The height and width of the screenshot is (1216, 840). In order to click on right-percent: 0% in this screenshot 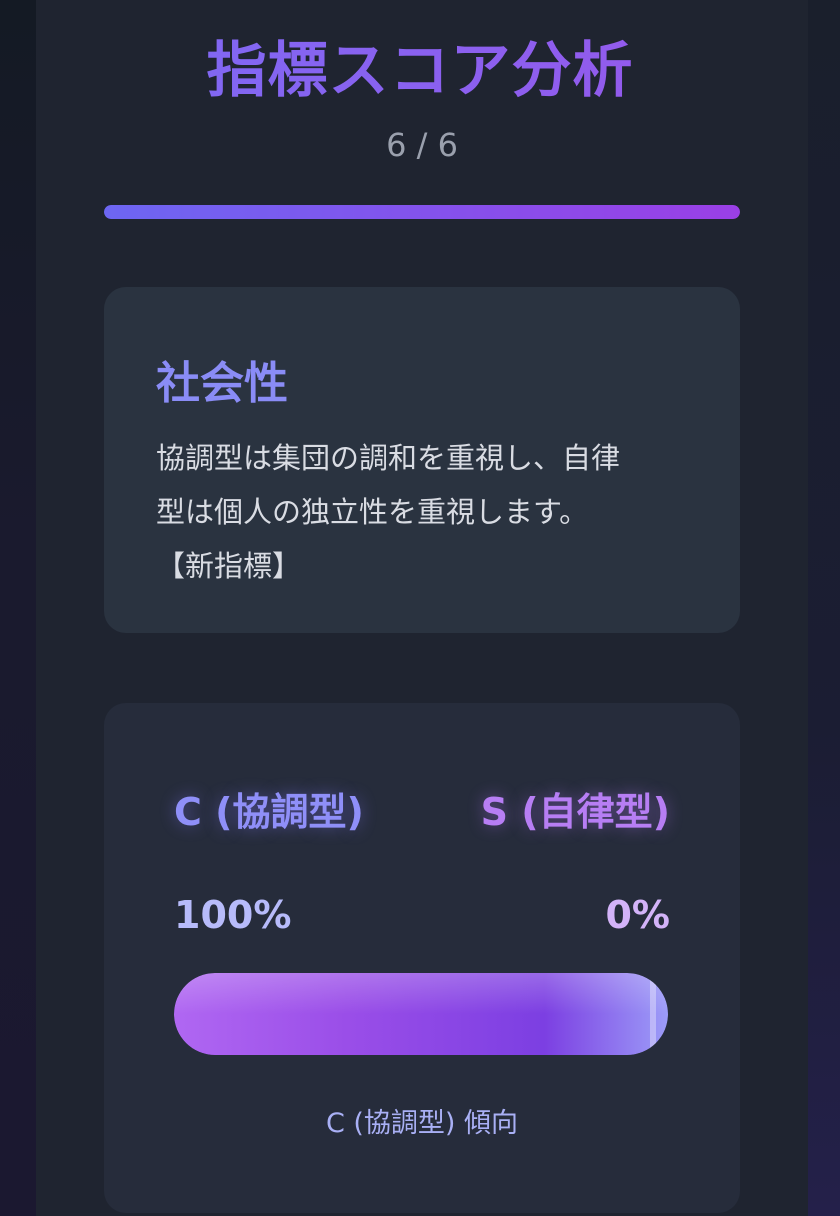, I will do `click(637, 915)`.